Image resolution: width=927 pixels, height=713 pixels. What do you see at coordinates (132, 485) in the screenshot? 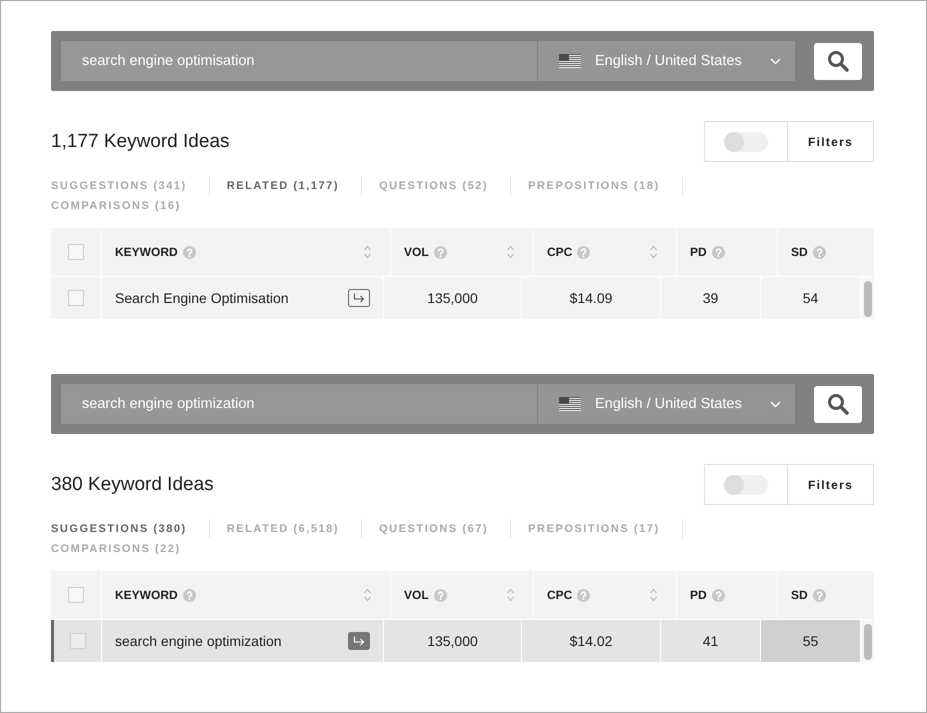
I see `results-title: 380 Keyword Ideas` at bounding box center [132, 485].